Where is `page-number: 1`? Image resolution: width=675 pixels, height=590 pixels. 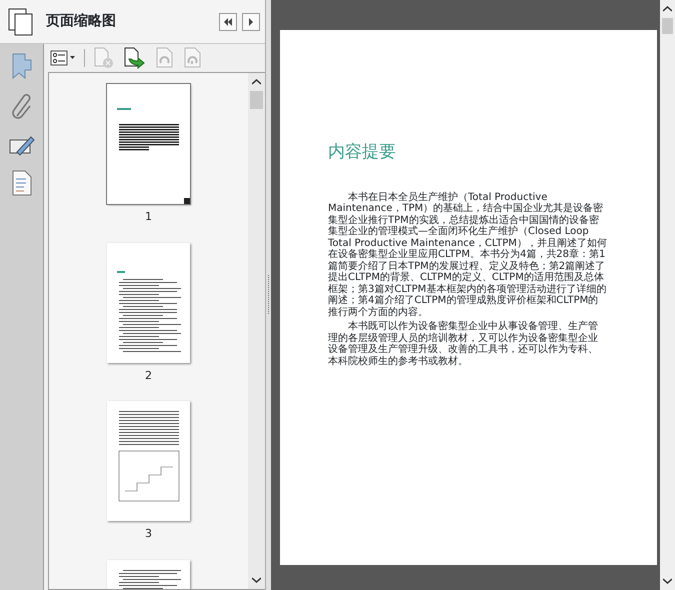 page-number: 1 is located at coordinates (148, 217).